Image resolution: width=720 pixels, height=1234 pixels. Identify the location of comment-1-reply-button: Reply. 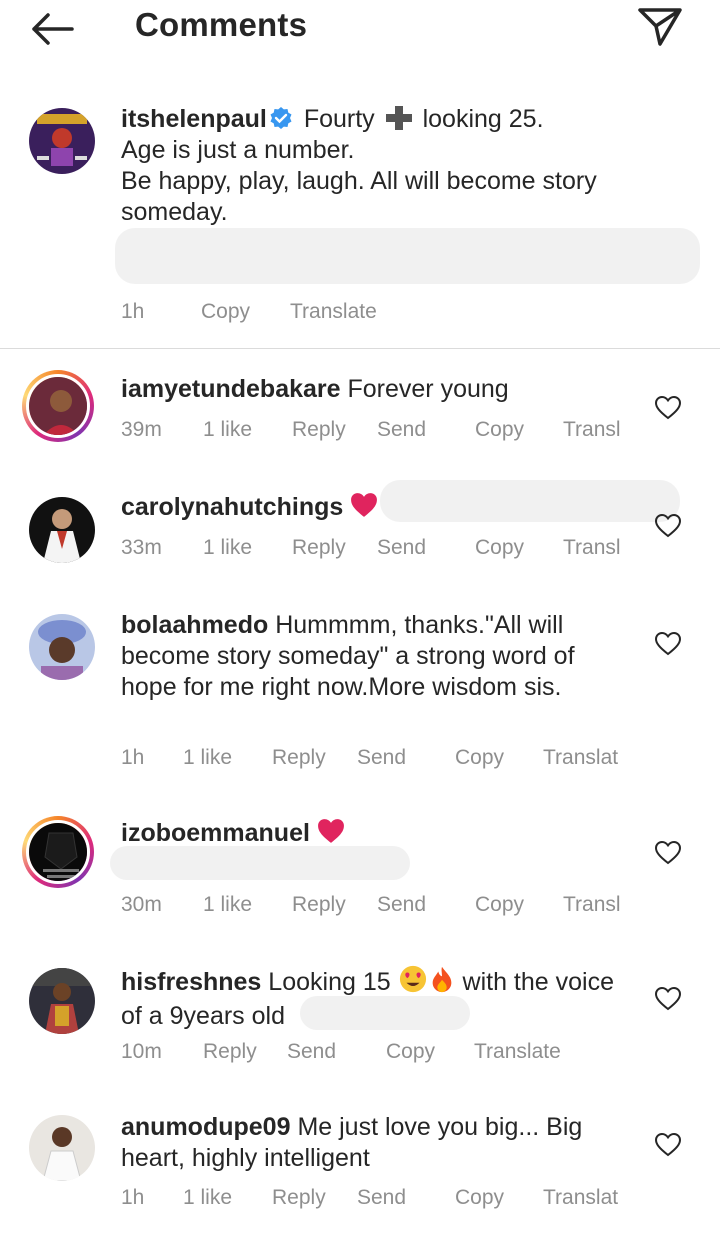
(319, 430).